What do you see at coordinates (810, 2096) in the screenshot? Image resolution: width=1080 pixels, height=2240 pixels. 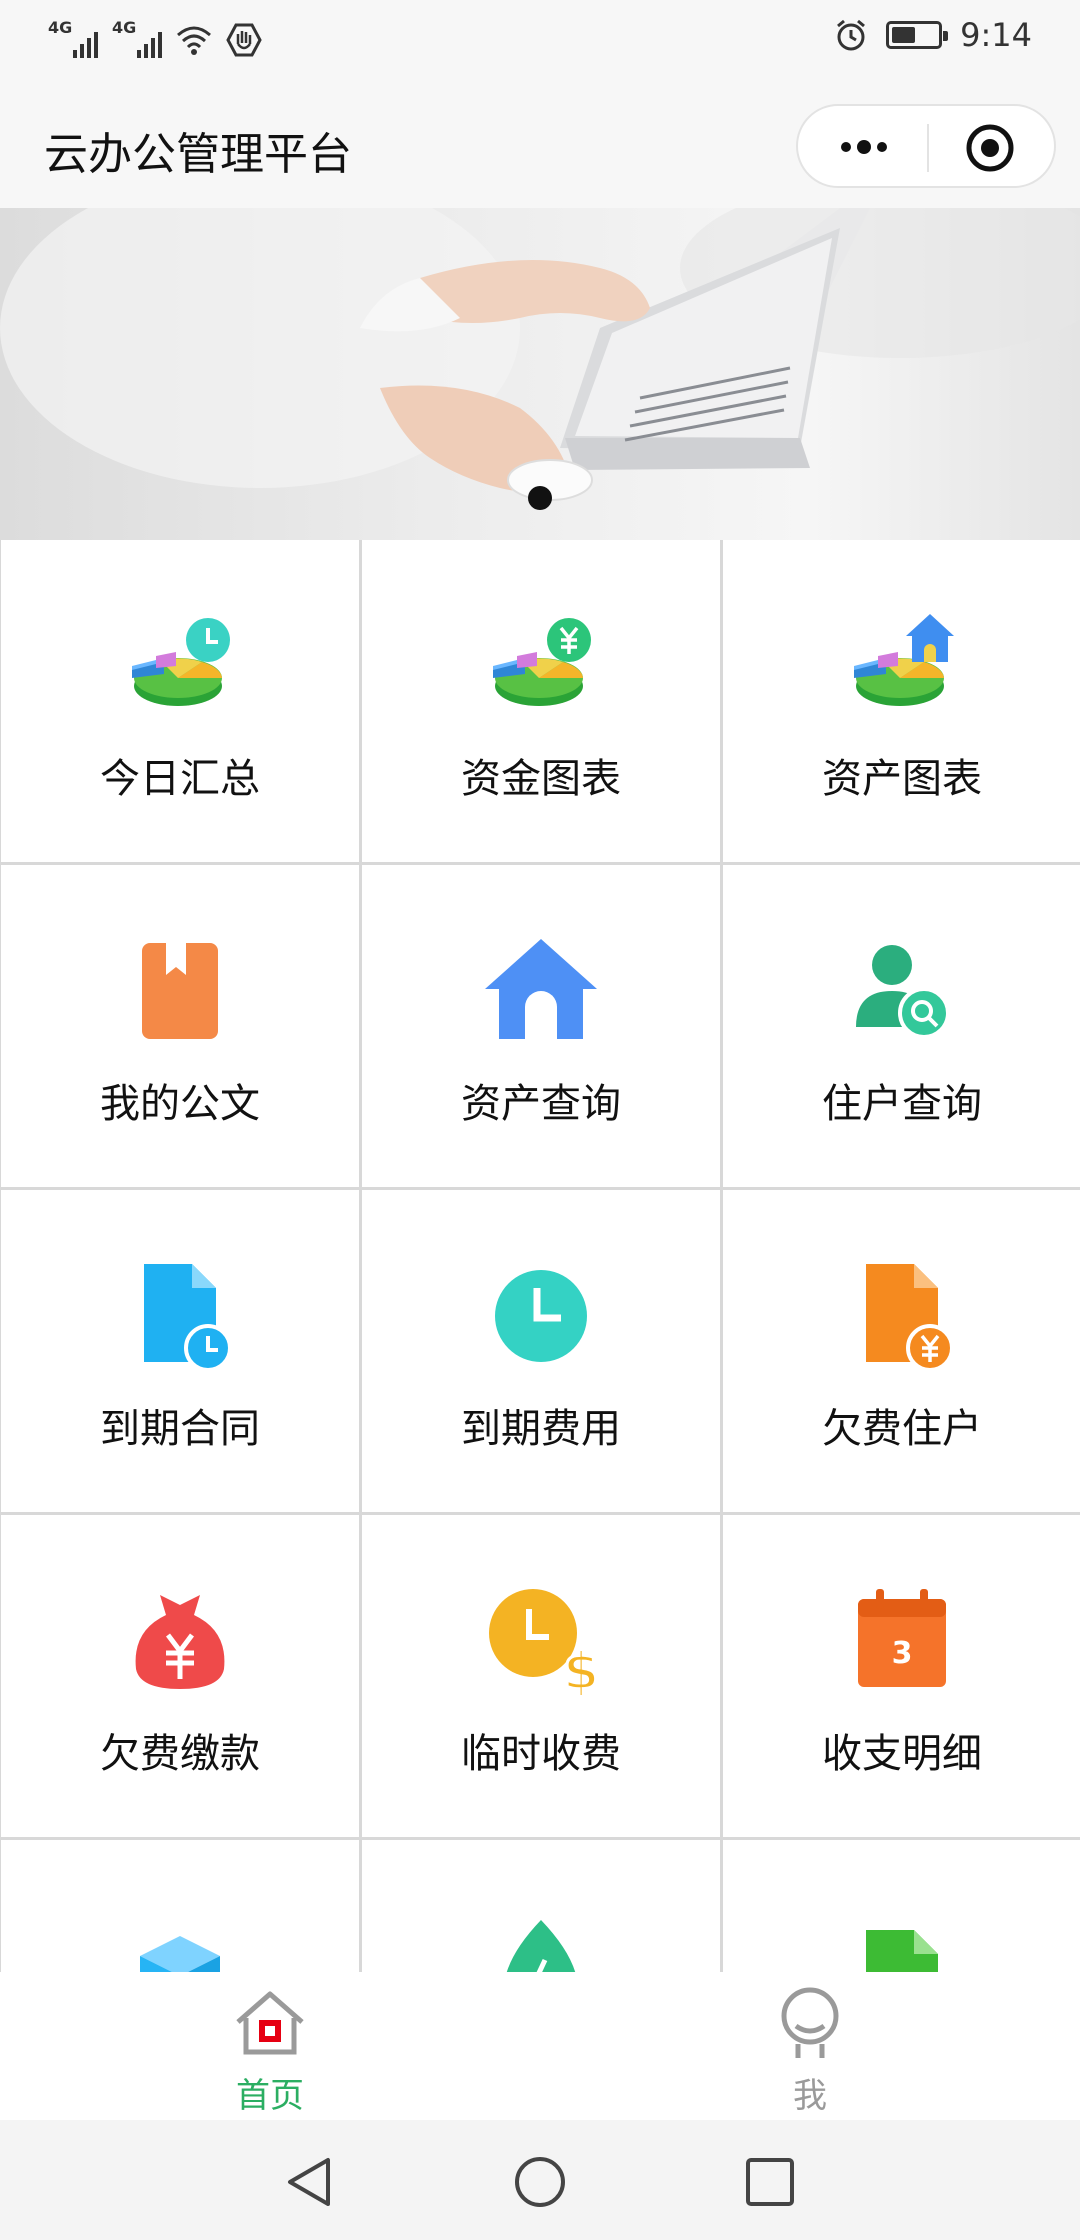 I see `tab-me-label: 我` at bounding box center [810, 2096].